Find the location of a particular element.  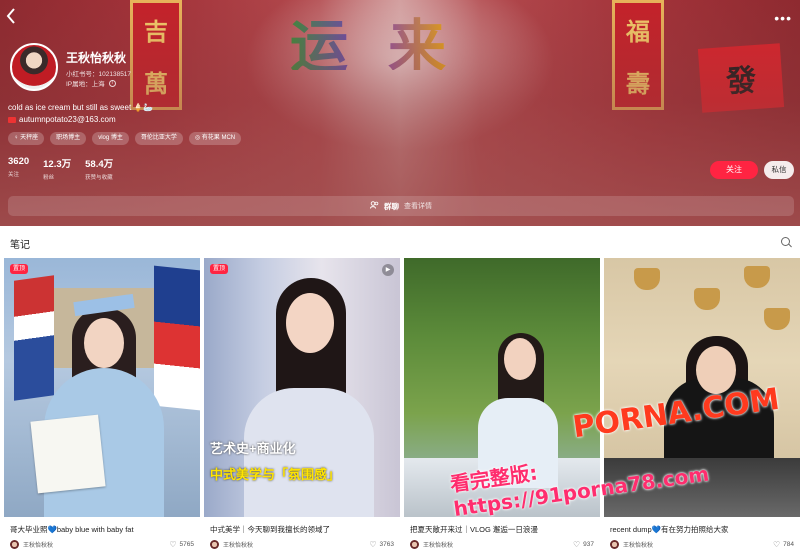

more-button: ••• is located at coordinates (783, 18).